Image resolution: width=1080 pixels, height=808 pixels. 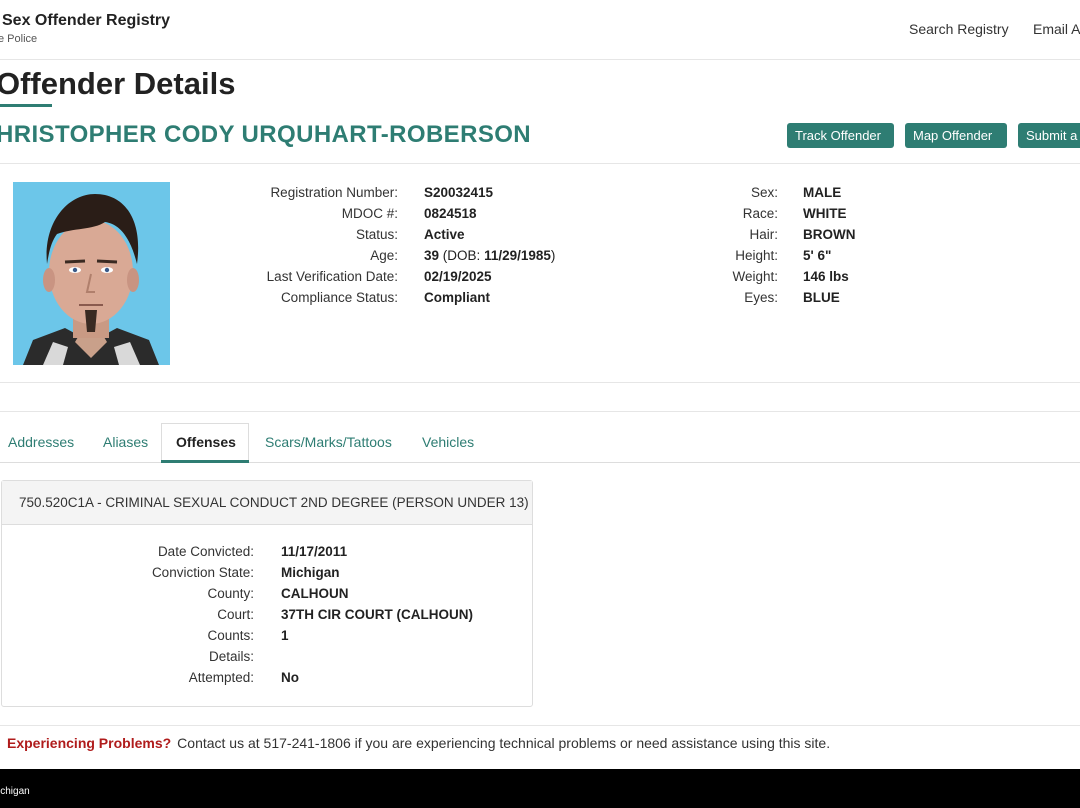 I want to click on compliance-status-value: Compliant, so click(x=457, y=297).